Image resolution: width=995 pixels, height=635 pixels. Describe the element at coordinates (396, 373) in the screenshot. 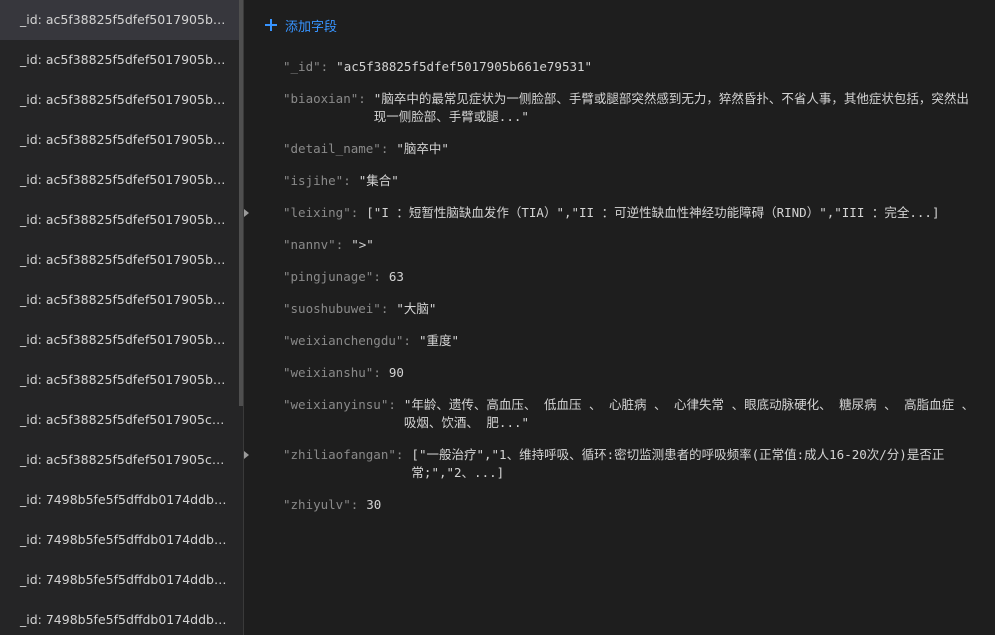

I see `field-value: 90` at that location.